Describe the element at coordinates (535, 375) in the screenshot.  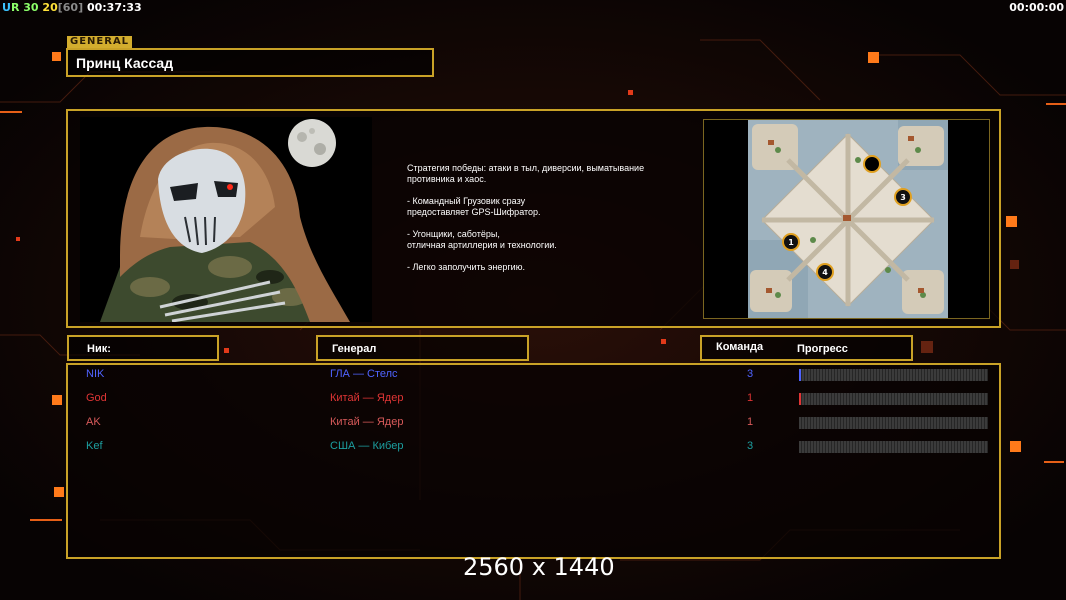
I see `player-row: NIK ГЛА — Стелс 3` at that location.